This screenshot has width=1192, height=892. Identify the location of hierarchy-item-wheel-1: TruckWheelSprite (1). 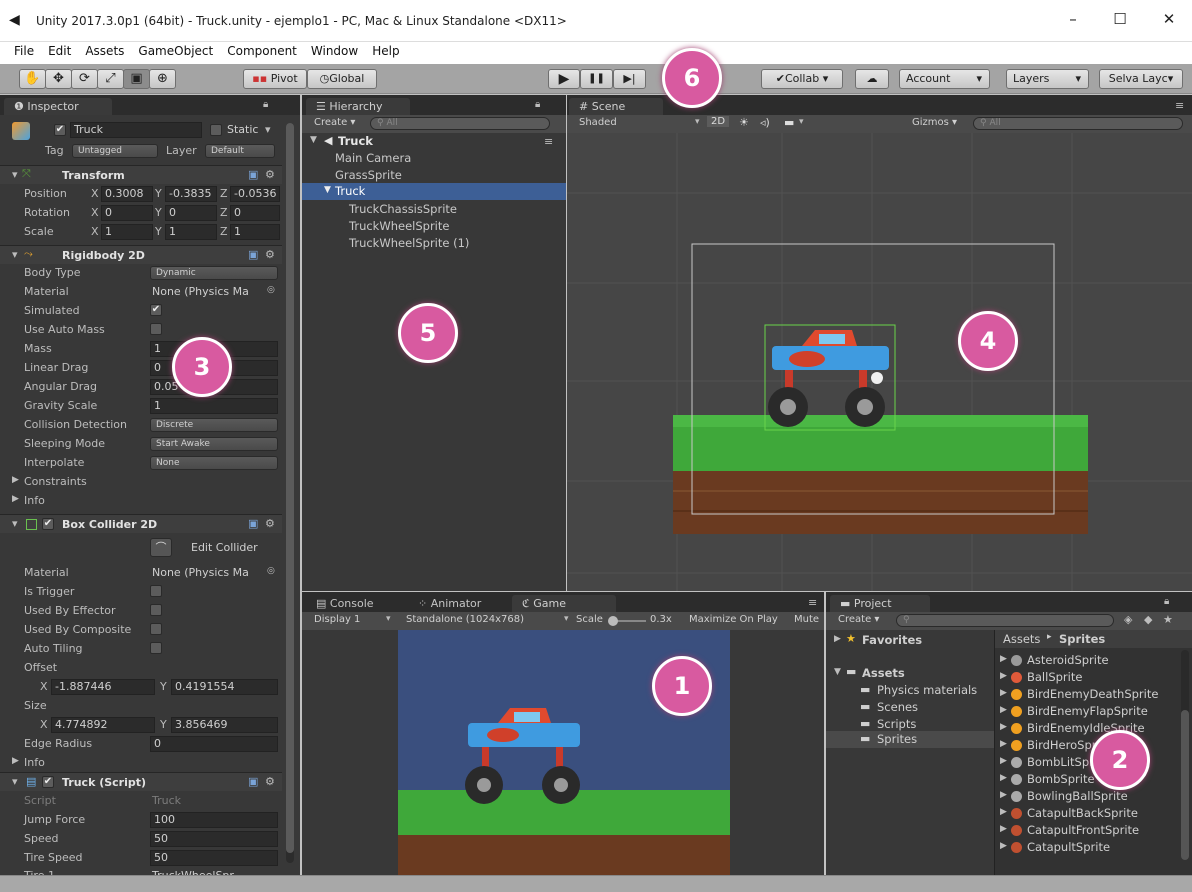
(409, 243).